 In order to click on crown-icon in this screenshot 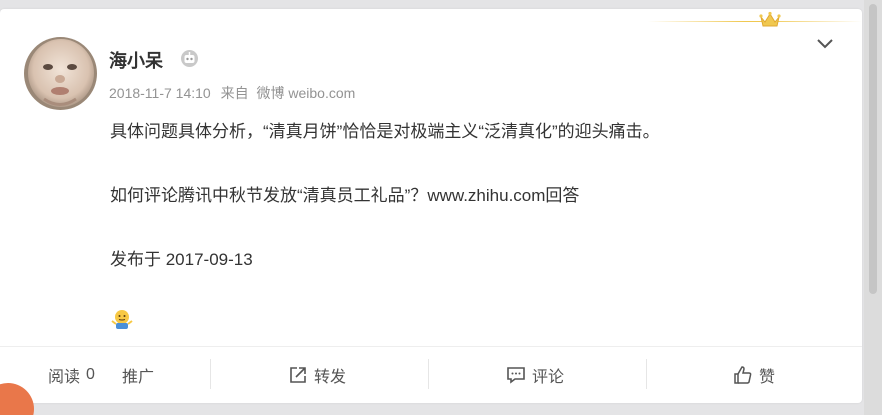, I will do `click(770, 19)`.